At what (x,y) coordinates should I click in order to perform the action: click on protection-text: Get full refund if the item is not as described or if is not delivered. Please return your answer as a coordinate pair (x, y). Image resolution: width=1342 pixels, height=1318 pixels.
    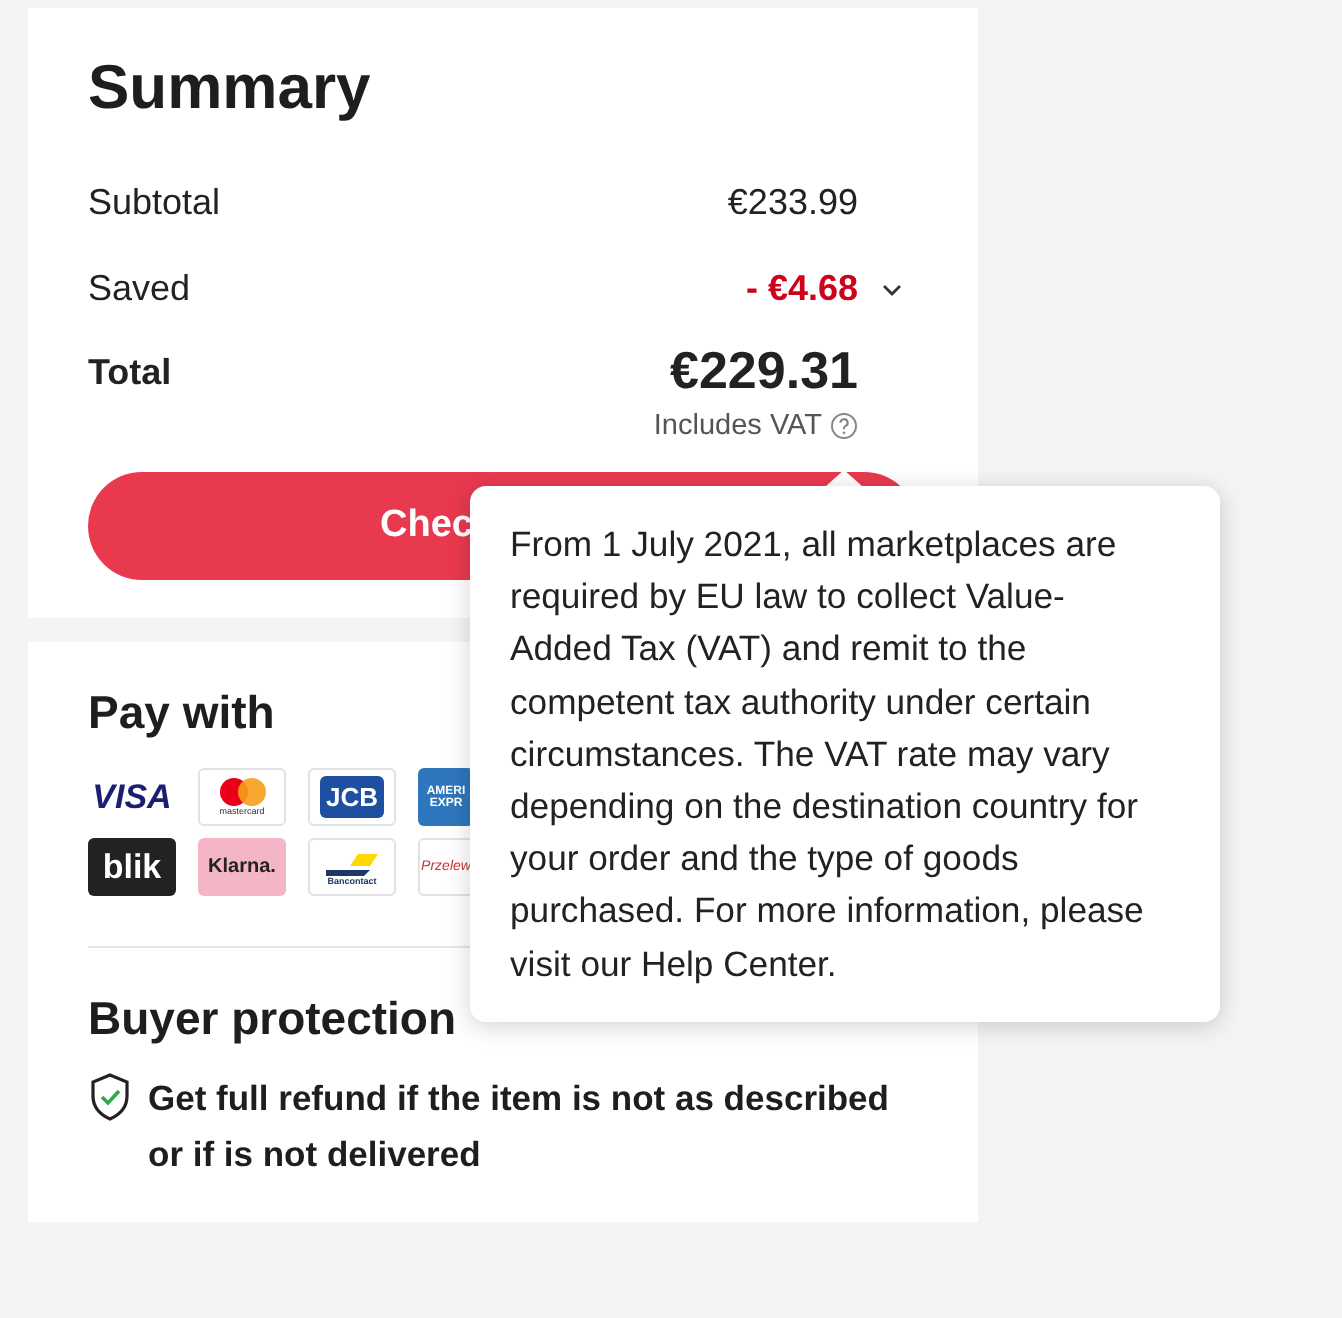
    Looking at the image, I should click on (519, 1127).